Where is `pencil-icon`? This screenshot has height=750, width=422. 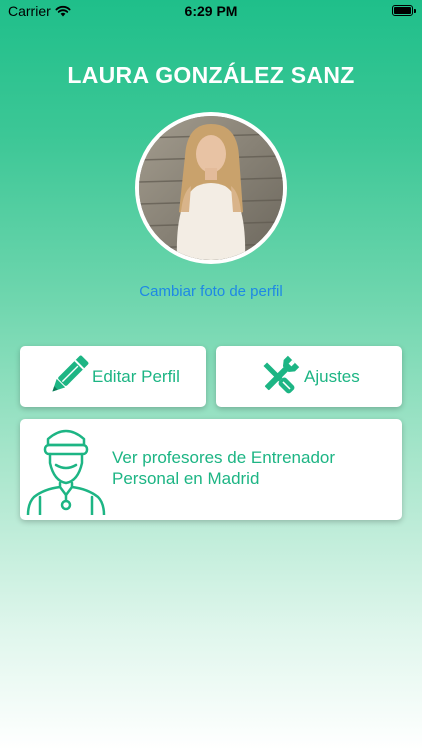
pencil-icon is located at coordinates (70, 373).